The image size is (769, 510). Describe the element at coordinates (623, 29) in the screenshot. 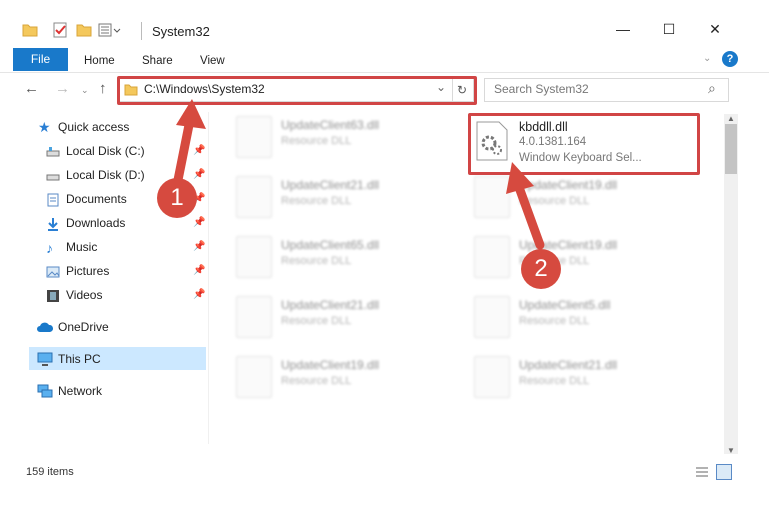

I see `minimize-button: —` at that location.